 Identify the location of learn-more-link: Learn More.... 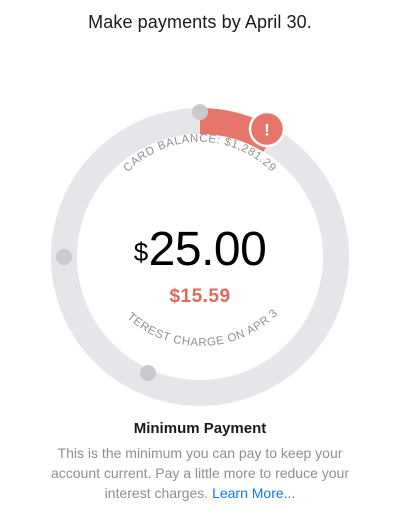
(253, 493).